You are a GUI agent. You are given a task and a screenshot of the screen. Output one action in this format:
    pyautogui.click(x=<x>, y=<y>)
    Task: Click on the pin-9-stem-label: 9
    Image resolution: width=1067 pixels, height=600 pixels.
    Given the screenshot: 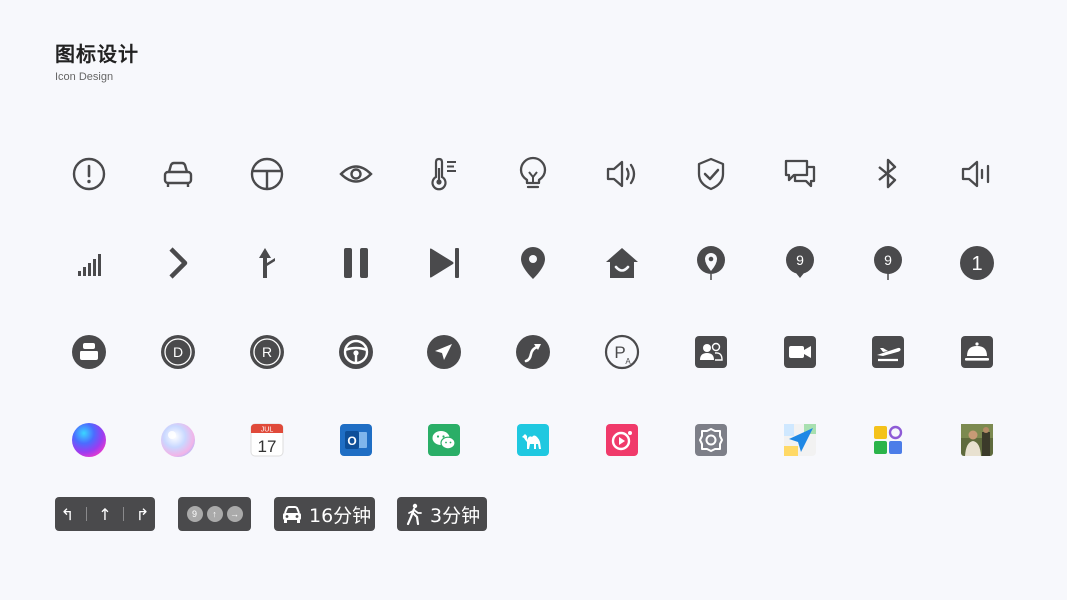 What is the action you would take?
    pyautogui.click(x=888, y=260)
    